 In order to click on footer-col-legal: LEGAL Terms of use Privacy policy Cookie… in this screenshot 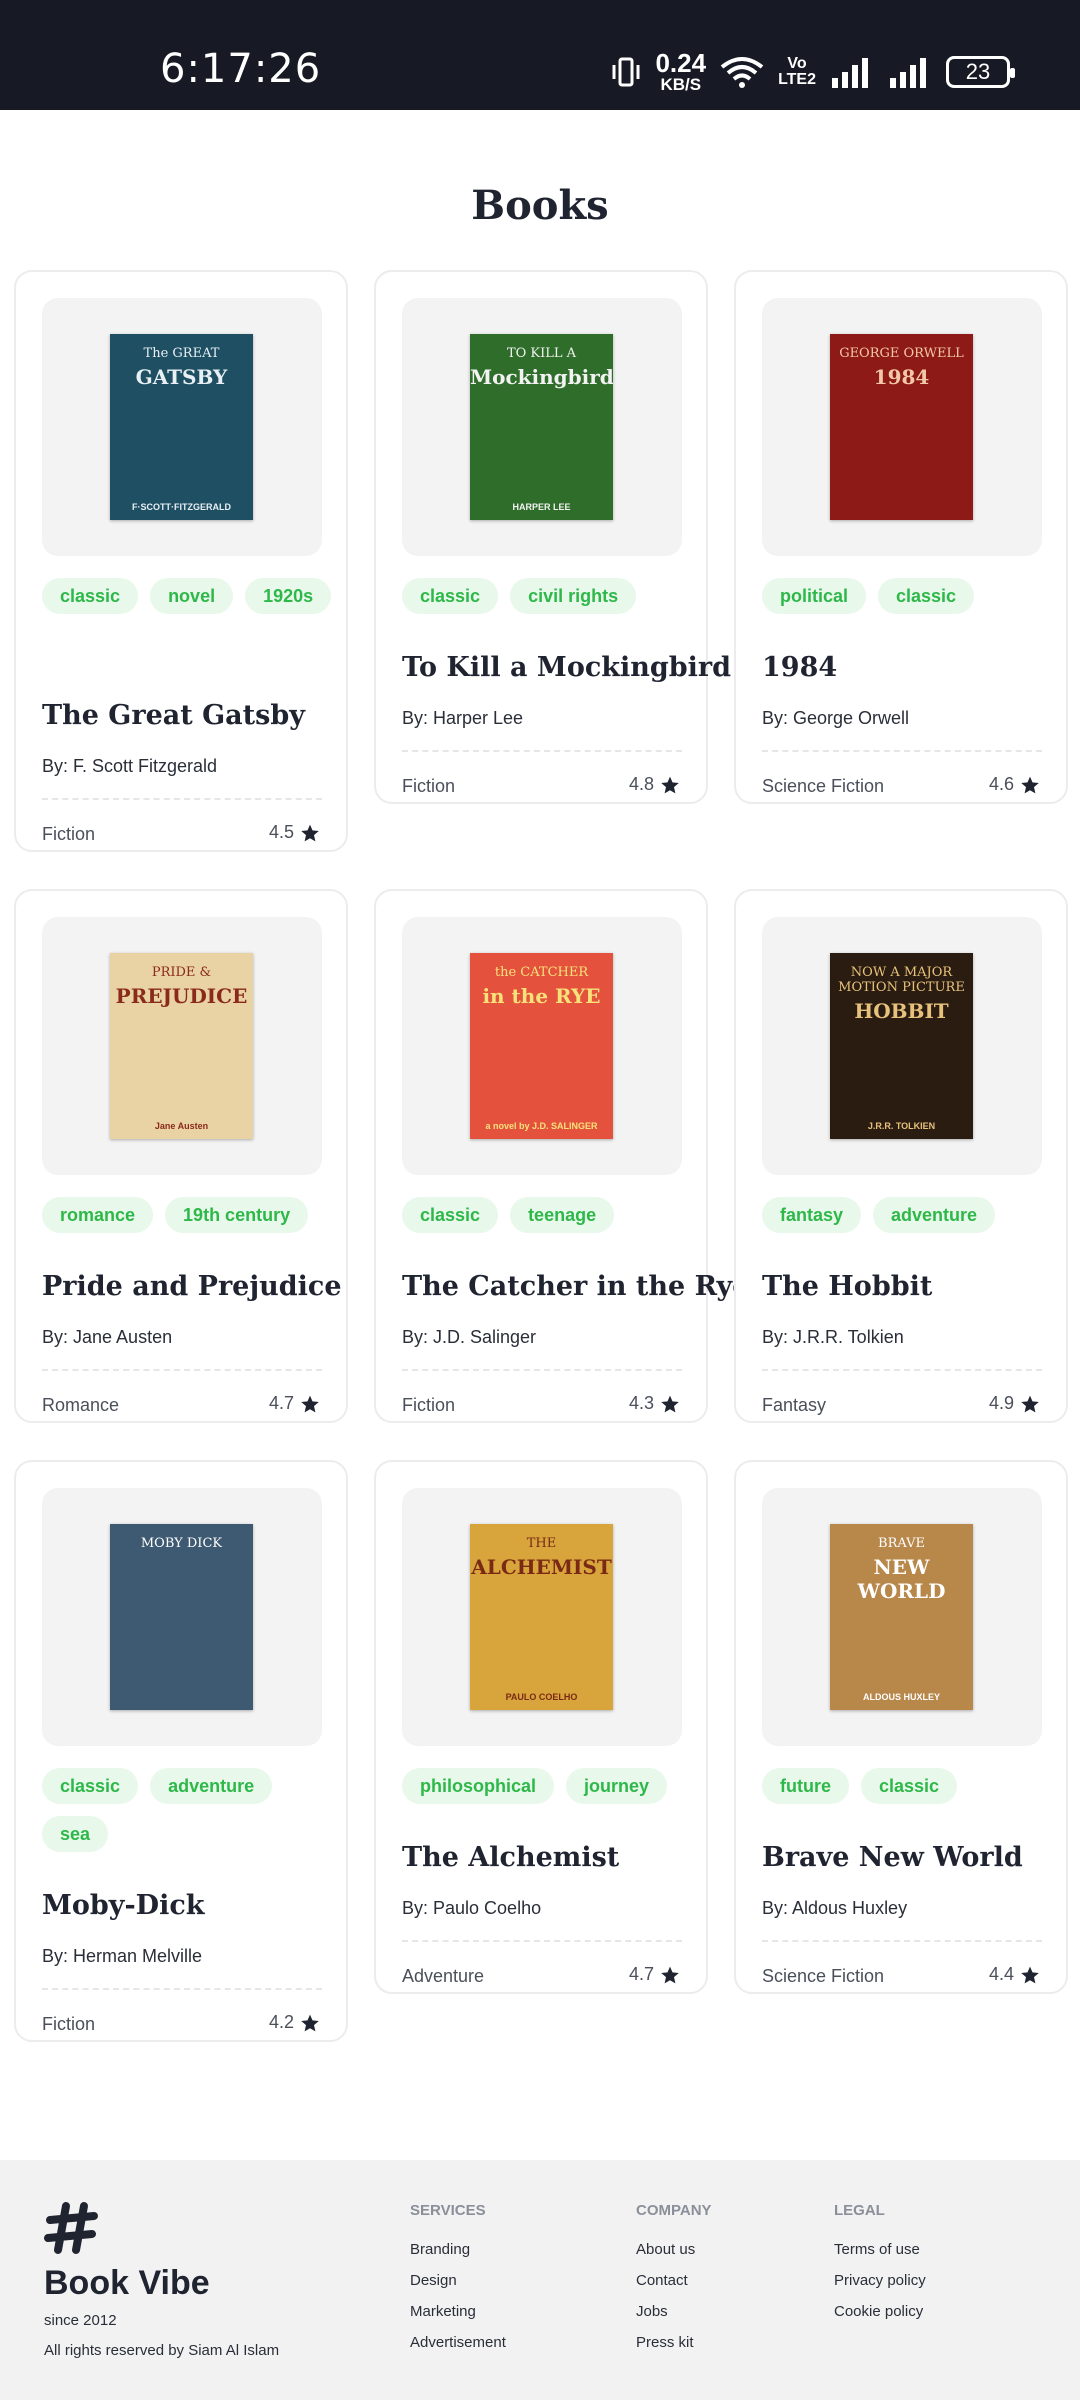, I will do `click(880, 2268)`.